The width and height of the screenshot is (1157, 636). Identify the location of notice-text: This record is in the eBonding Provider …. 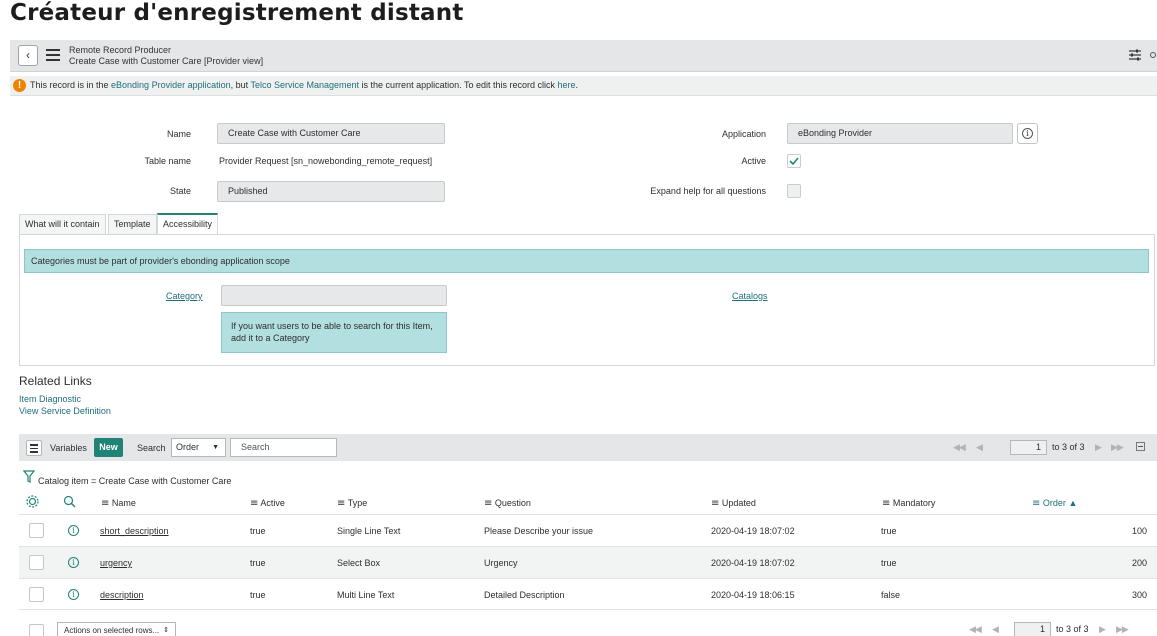
(304, 85).